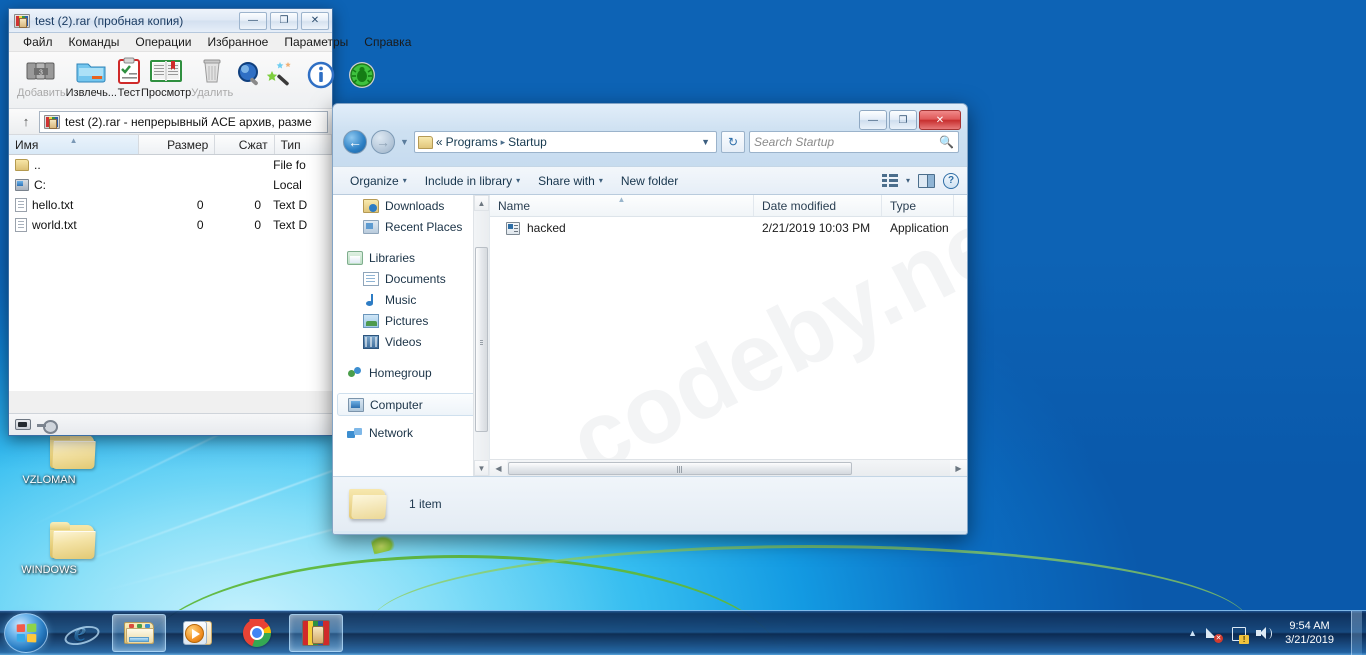 The image size is (1366, 655). I want to click on file-list-headers: ▲ Name Date modified Type, so click(728, 206).